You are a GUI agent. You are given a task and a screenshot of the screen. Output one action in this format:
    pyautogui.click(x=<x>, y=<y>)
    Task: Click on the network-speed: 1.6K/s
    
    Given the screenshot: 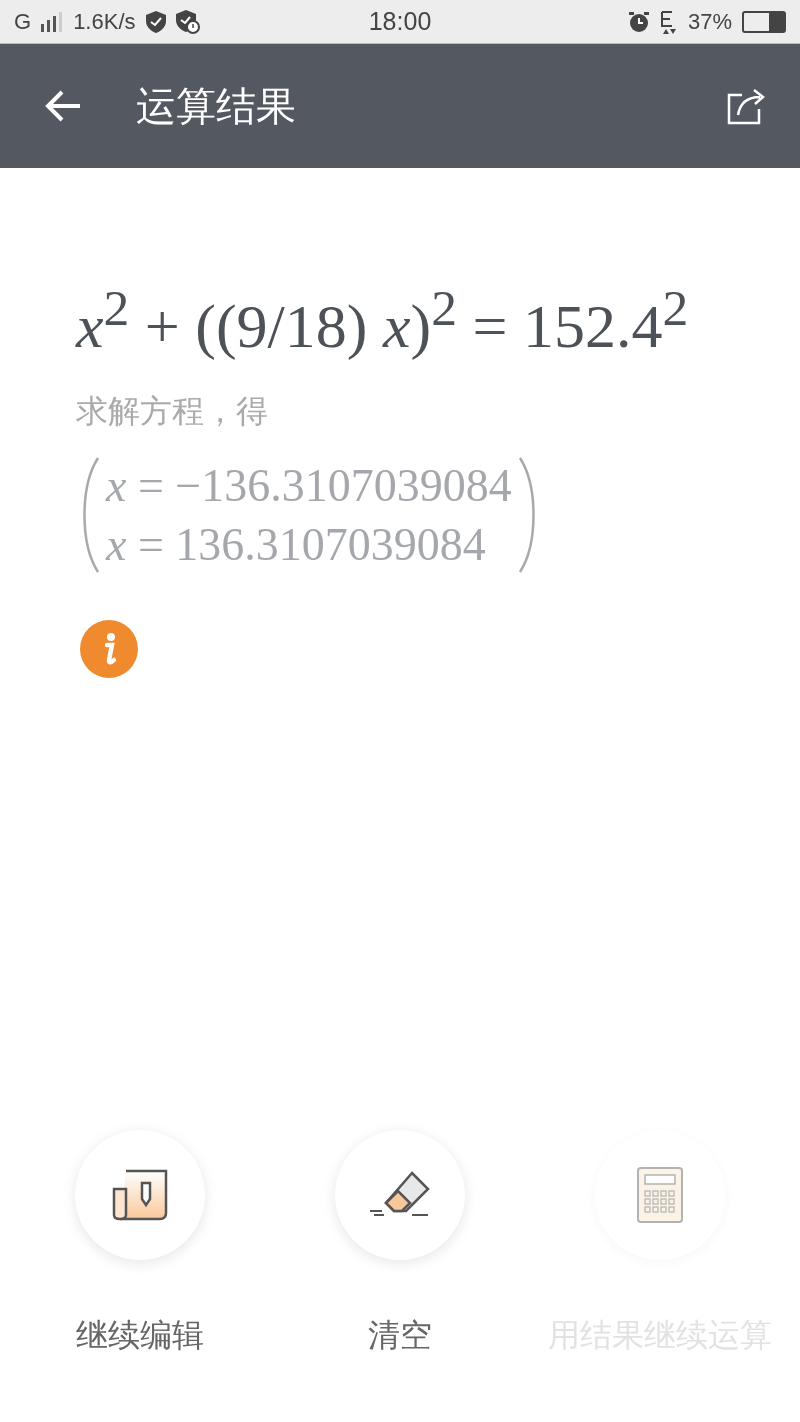 What is the action you would take?
    pyautogui.click(x=104, y=21)
    